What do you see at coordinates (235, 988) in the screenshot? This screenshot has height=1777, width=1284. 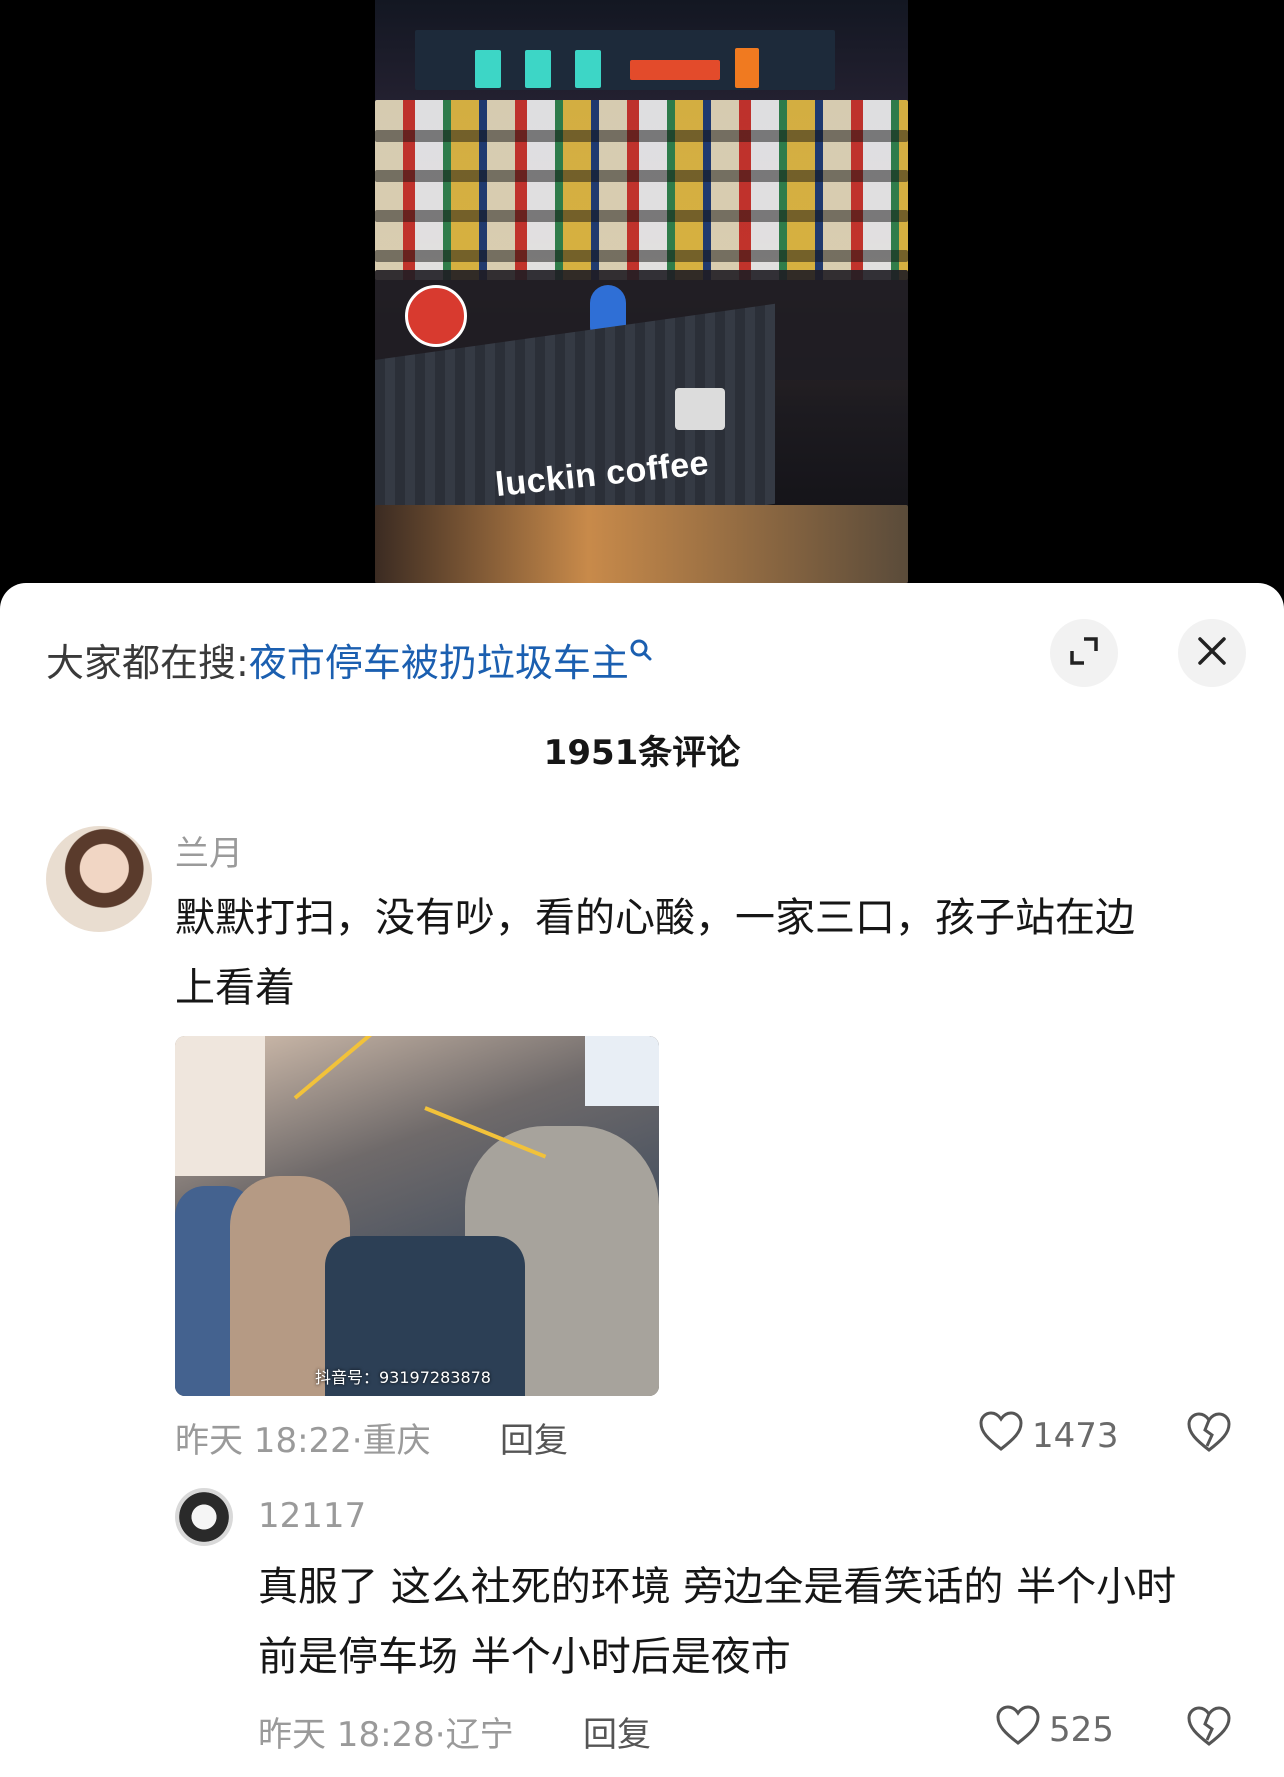 I see `comment-text-line: 上看着` at bounding box center [235, 988].